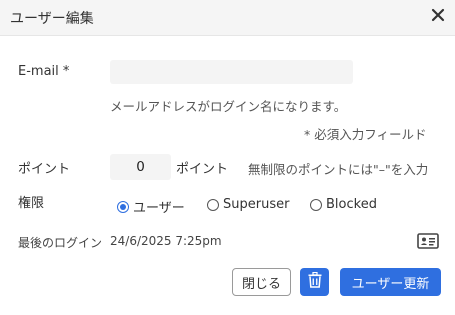 This screenshot has height=315, width=455. What do you see at coordinates (140, 167) in the screenshot?
I see `points-field` at bounding box center [140, 167].